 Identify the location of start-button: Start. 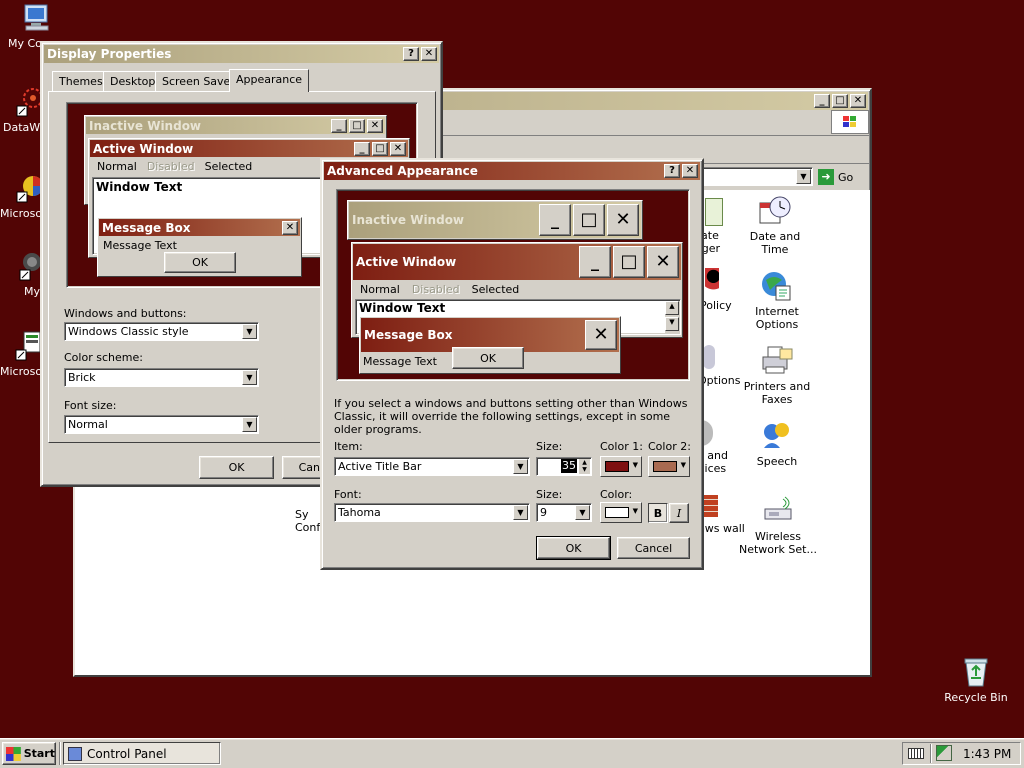
(29, 753).